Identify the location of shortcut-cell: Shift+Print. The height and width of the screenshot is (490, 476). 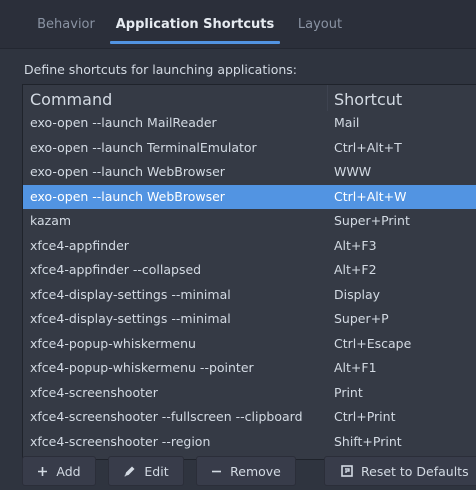
(368, 441).